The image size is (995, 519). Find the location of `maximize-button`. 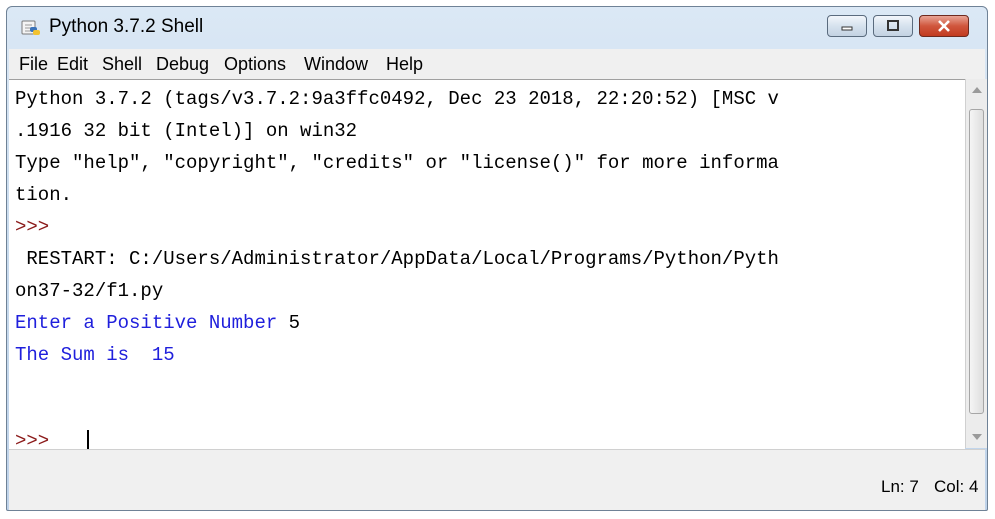

maximize-button is located at coordinates (893, 26).